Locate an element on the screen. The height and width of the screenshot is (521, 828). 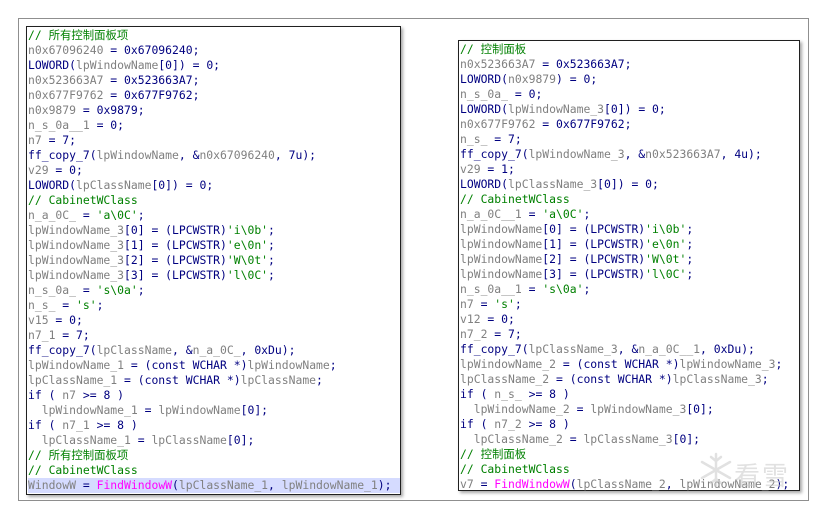
code-identifier: lpWindowName_2 is located at coordinates (522, 409).